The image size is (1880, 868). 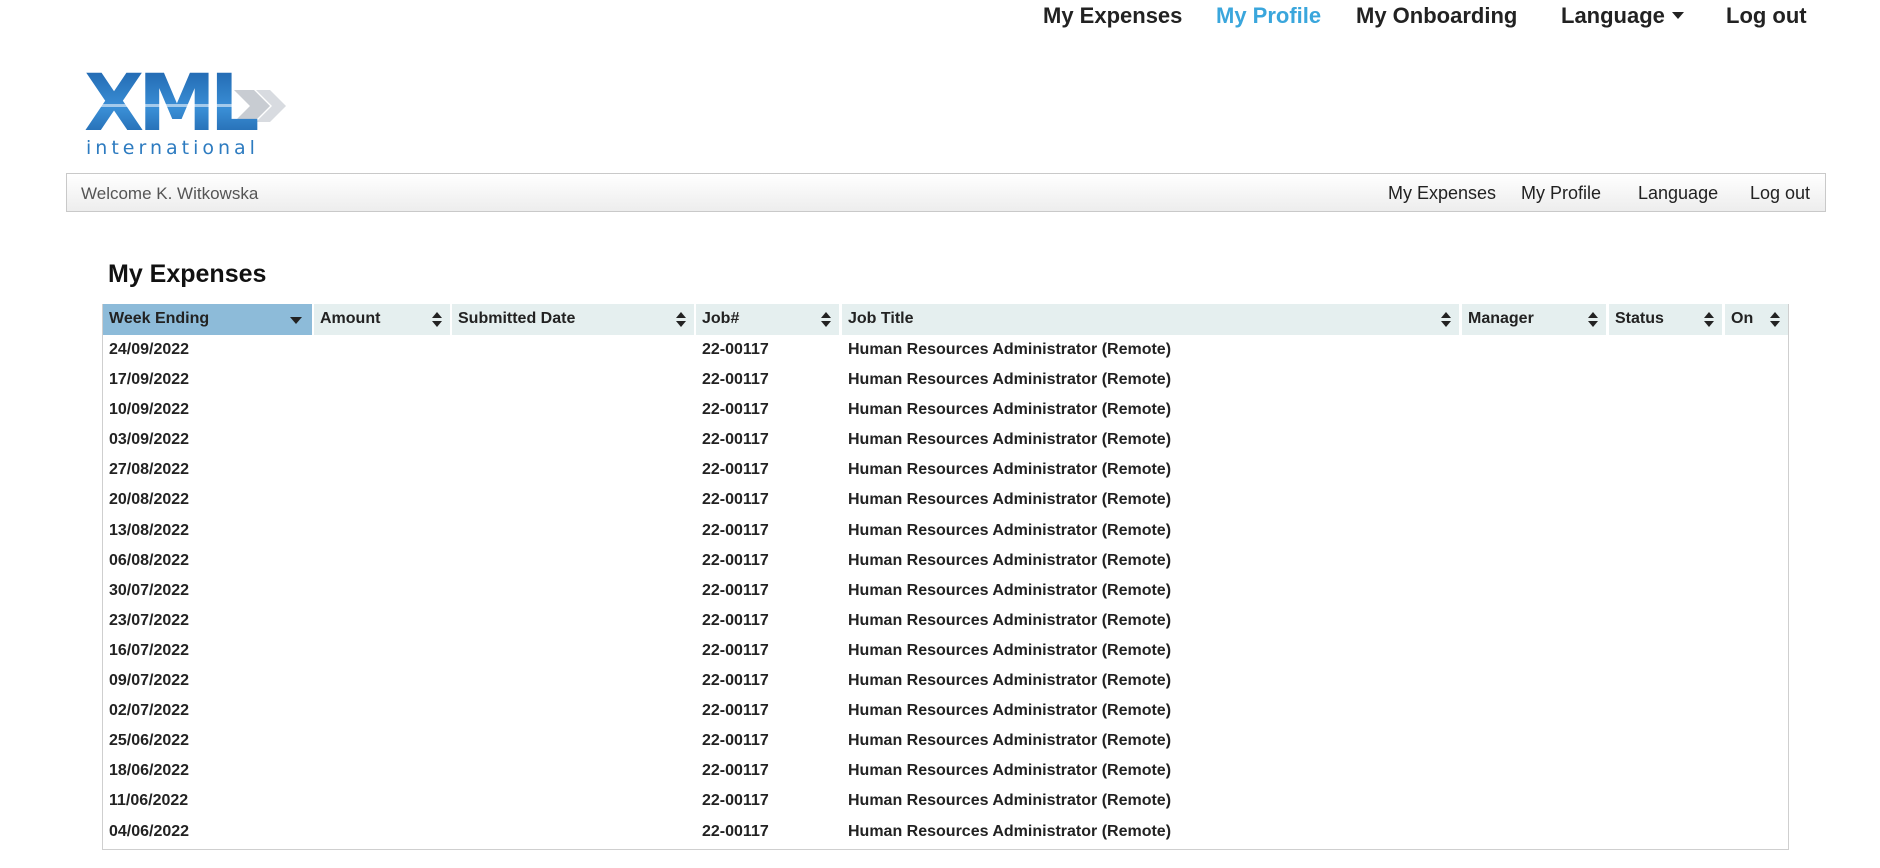 What do you see at coordinates (517, 318) in the screenshot?
I see `column-header-label: Submitted Date` at bounding box center [517, 318].